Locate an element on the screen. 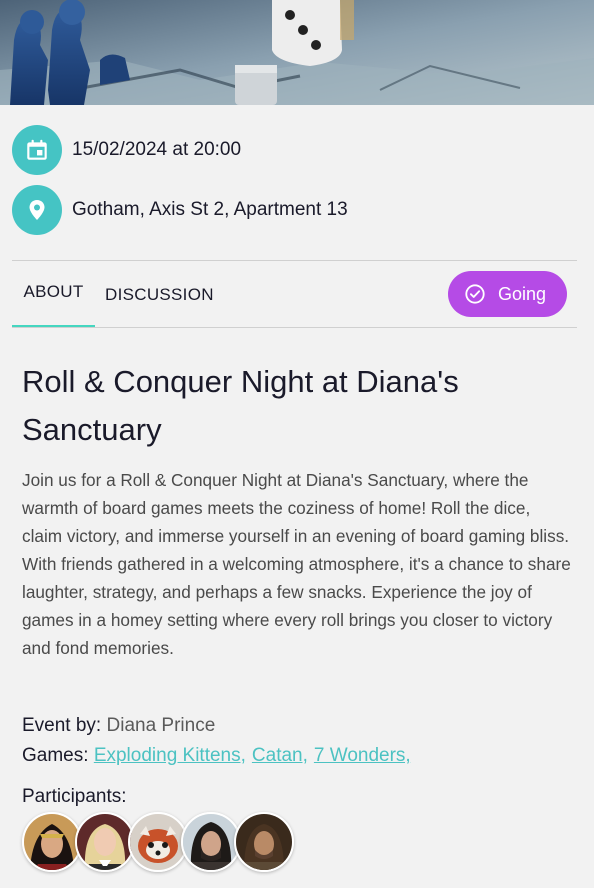 The image size is (594, 888). event-location-row: Gotham, Axis St 2, Apartment 13 is located at coordinates (180, 210).